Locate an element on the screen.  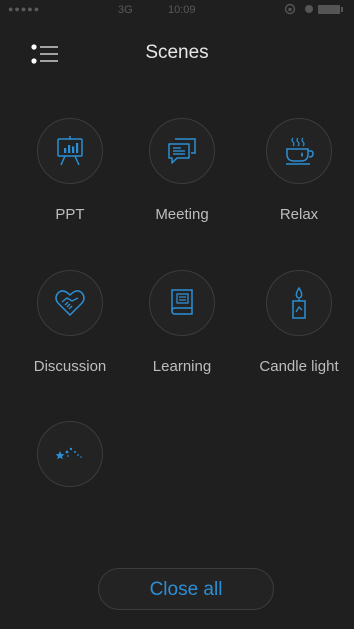
handshake-heart-icon is located at coordinates (70, 303).